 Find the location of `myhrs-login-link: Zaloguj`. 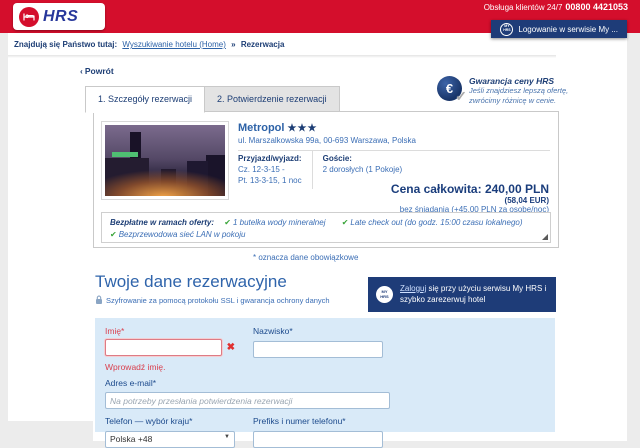

myhrs-login-link: Zaloguj is located at coordinates (413, 288).